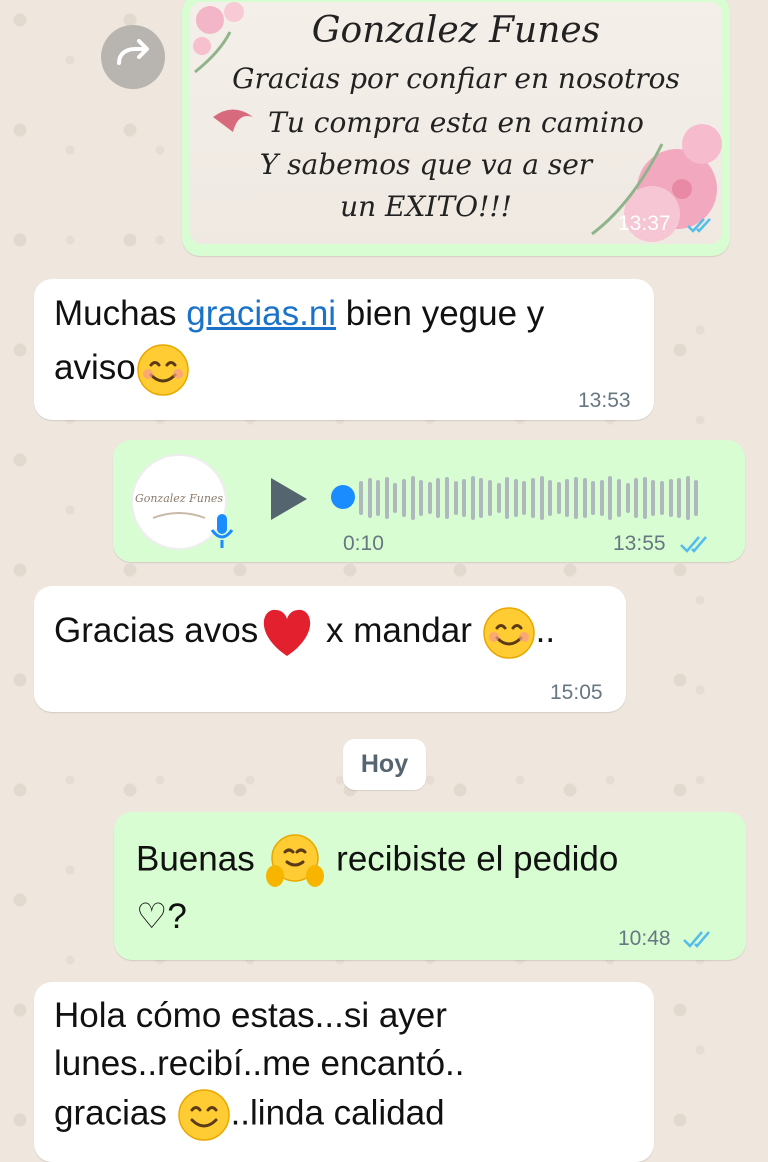 The width and height of the screenshot is (768, 1162). I want to click on hugging-face-emoji-icon, so click(295, 860).